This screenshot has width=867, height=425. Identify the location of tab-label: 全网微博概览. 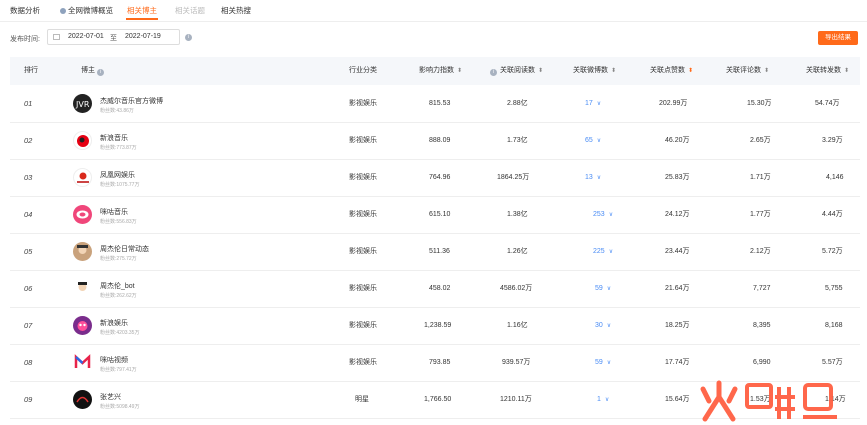
(90, 10).